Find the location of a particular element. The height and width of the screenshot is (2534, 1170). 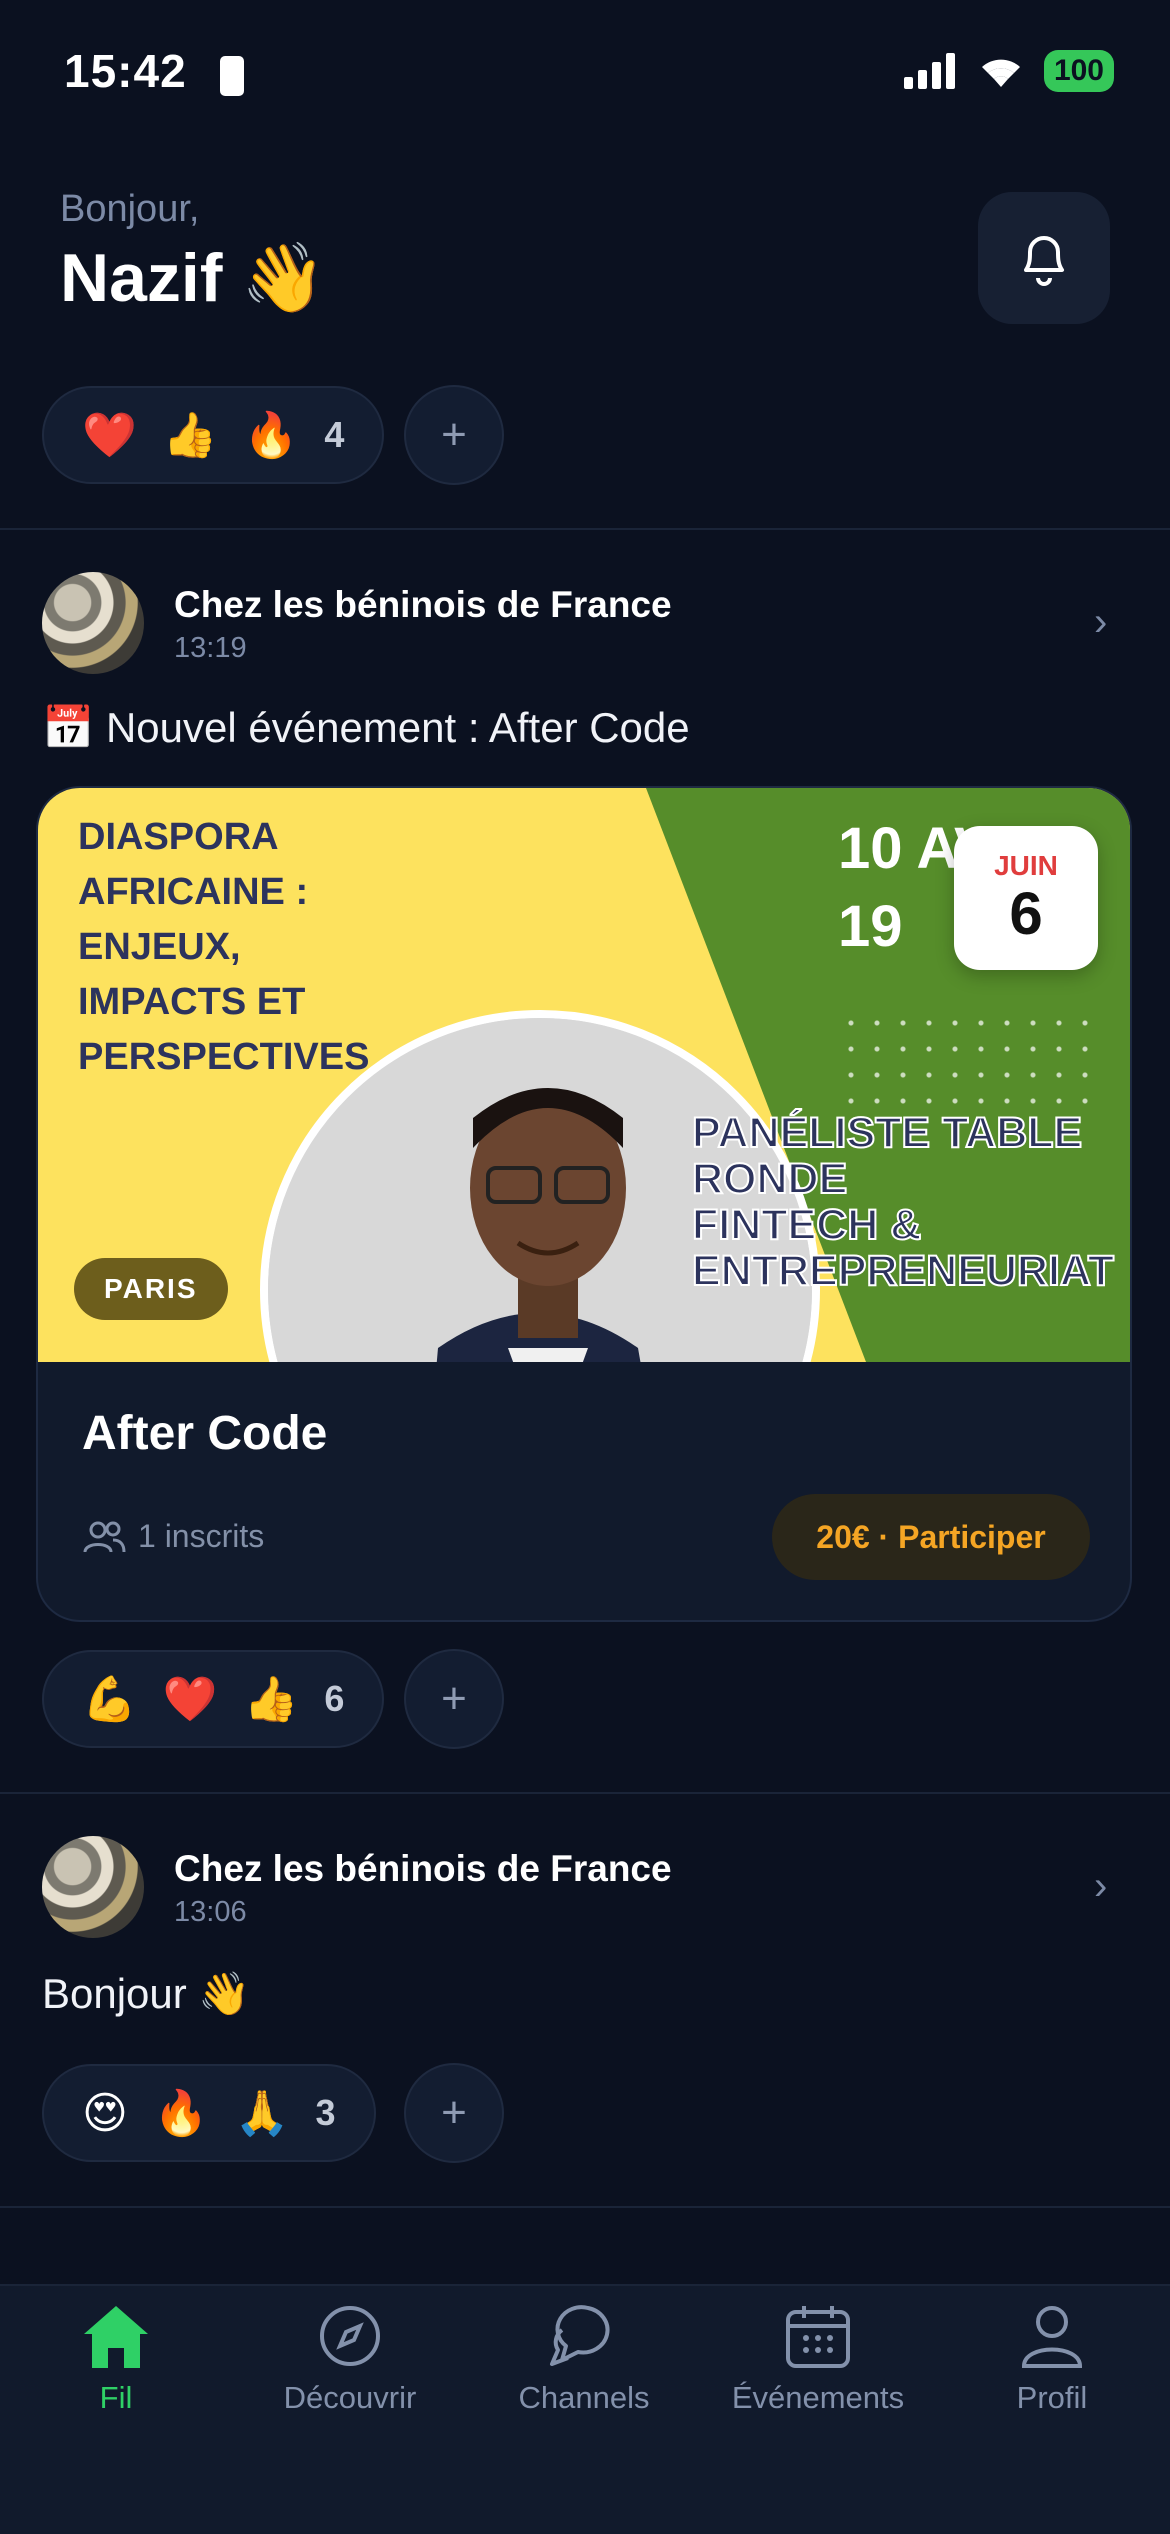

date-badge: JUIN 6 is located at coordinates (1026, 898).